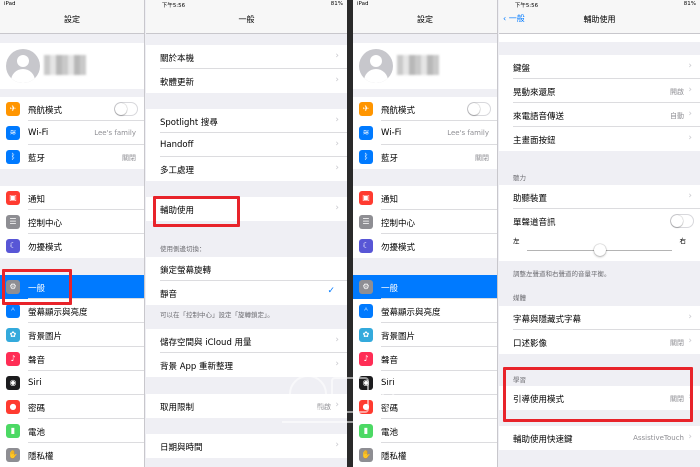  What do you see at coordinates (246, 169) in the screenshot?
I see `multitasking-cell: 多工處理 ›` at bounding box center [246, 169].